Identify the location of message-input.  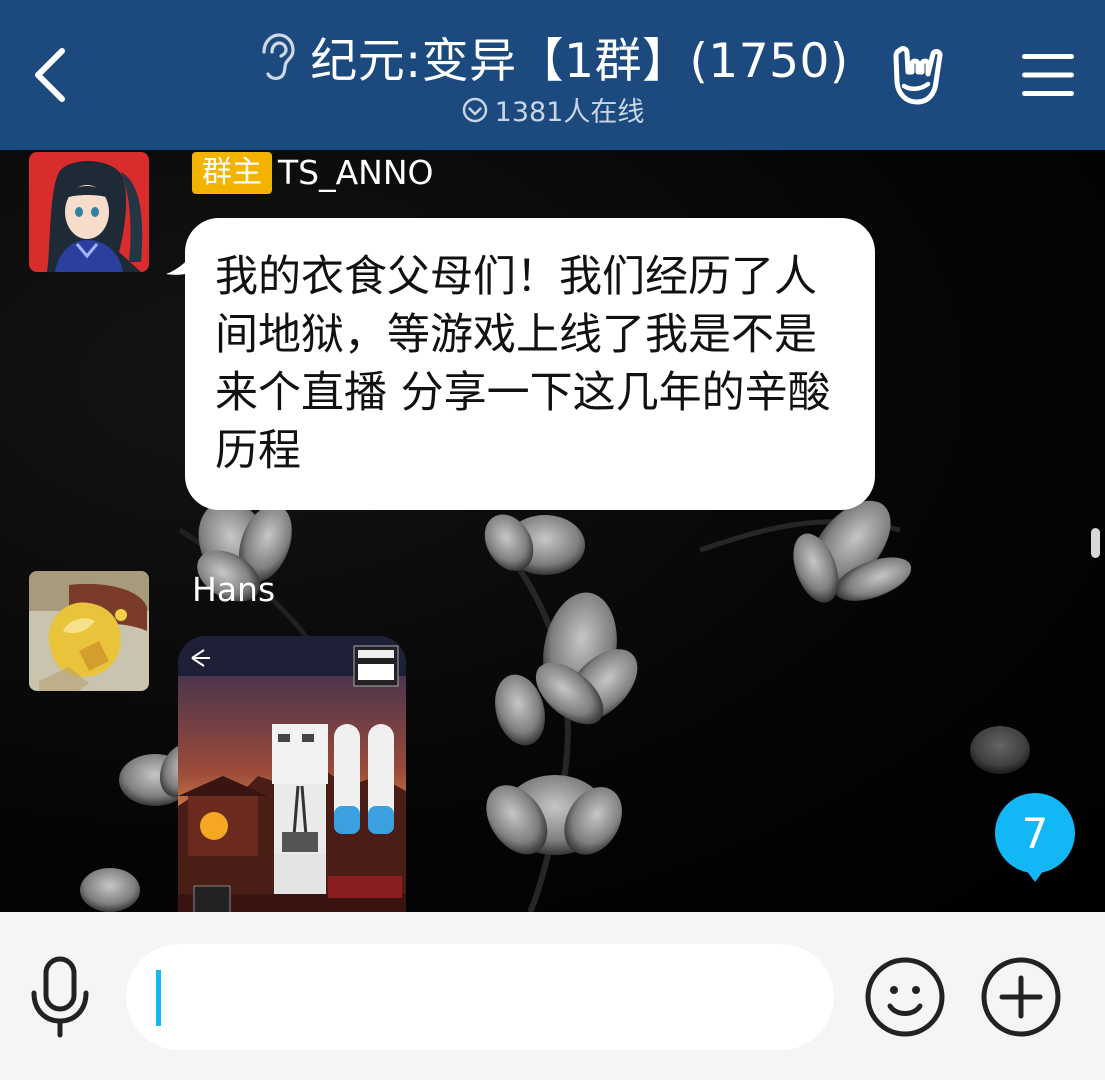
(480, 997).